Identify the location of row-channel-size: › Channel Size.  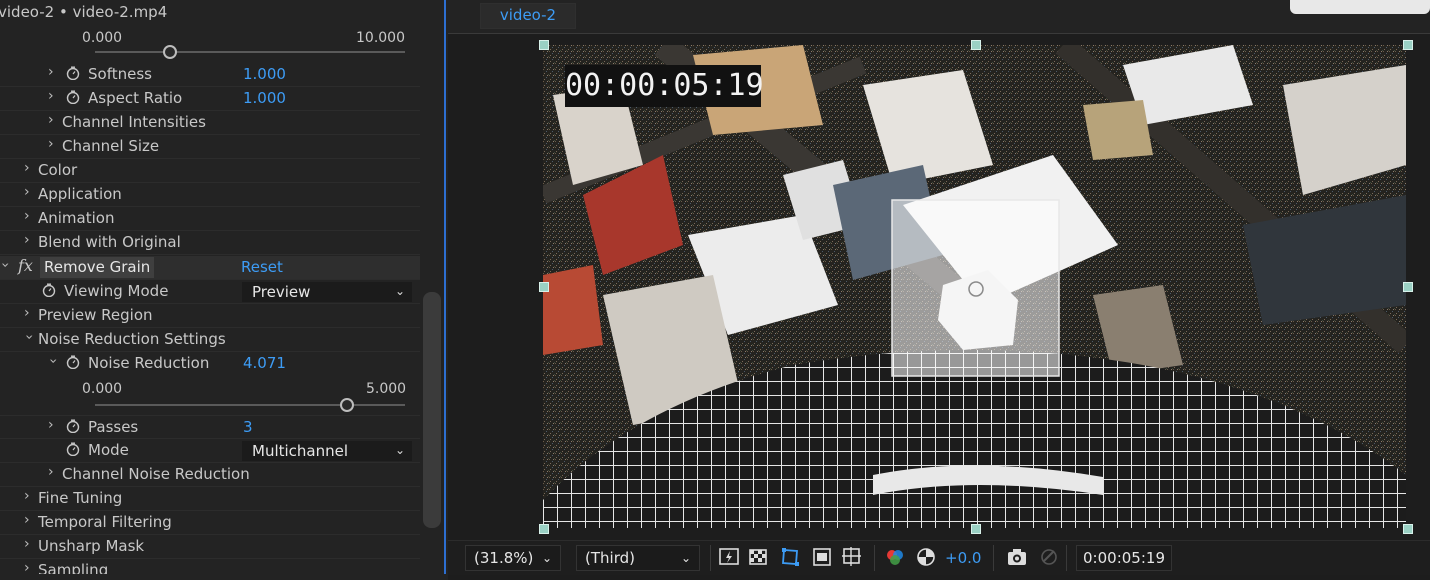
(210, 147).